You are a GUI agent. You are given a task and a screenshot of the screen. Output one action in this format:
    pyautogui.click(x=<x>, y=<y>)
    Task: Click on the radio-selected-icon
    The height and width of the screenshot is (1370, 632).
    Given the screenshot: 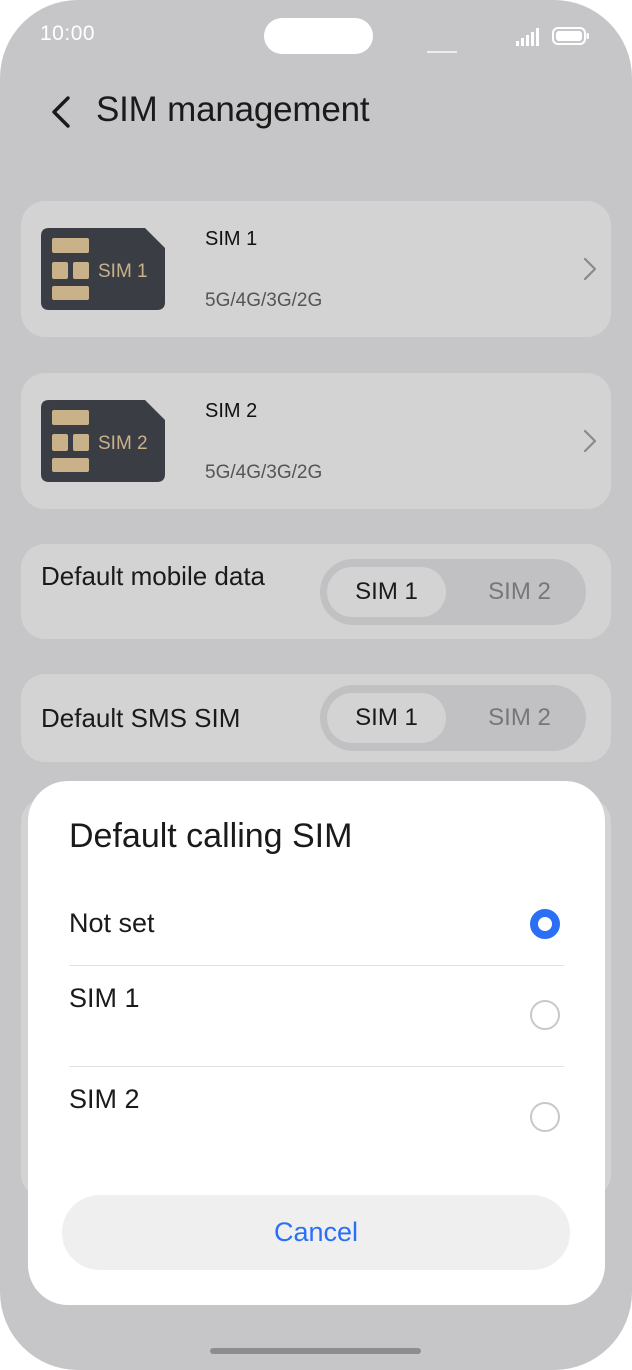 What is the action you would take?
    pyautogui.click(x=545, y=924)
    